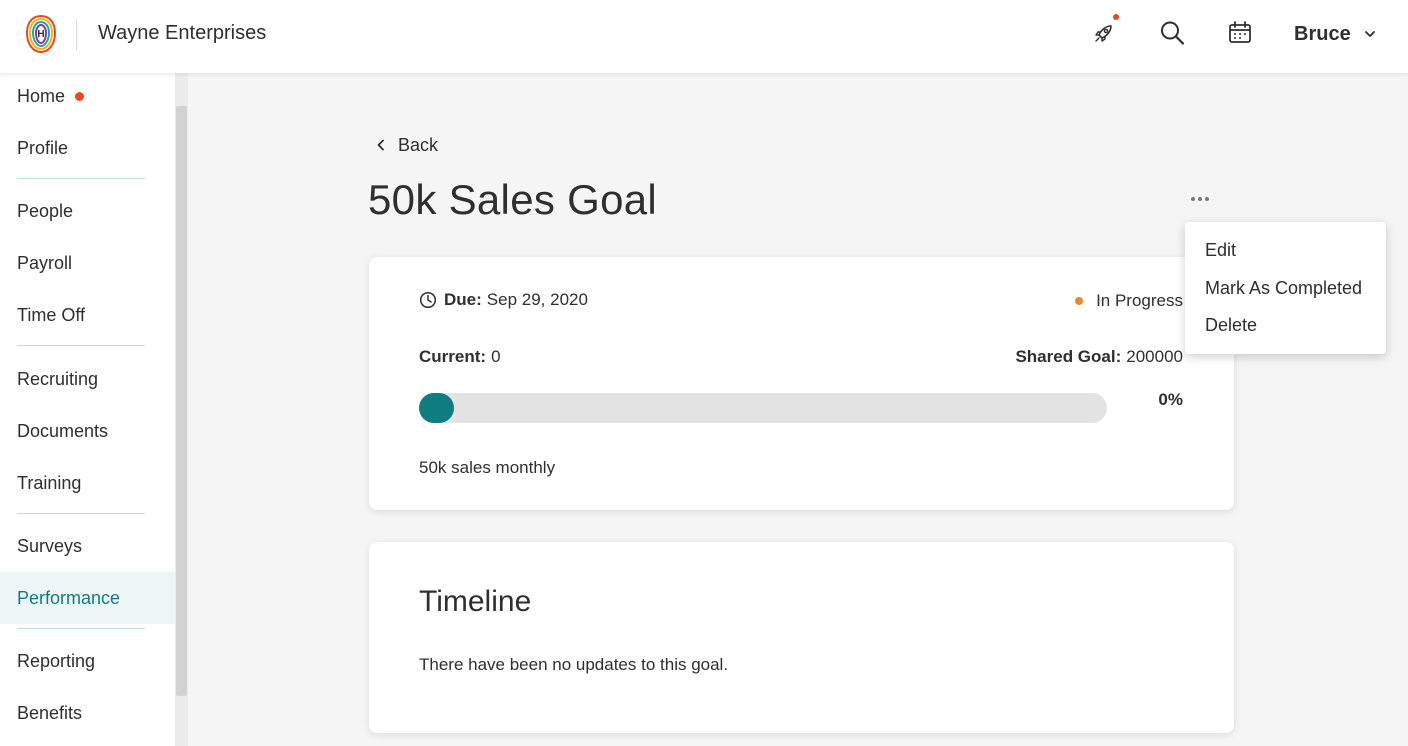 Image resolution: width=1408 pixels, height=746 pixels. Describe the element at coordinates (418, 144) in the screenshot. I see `back-label: Back` at that location.